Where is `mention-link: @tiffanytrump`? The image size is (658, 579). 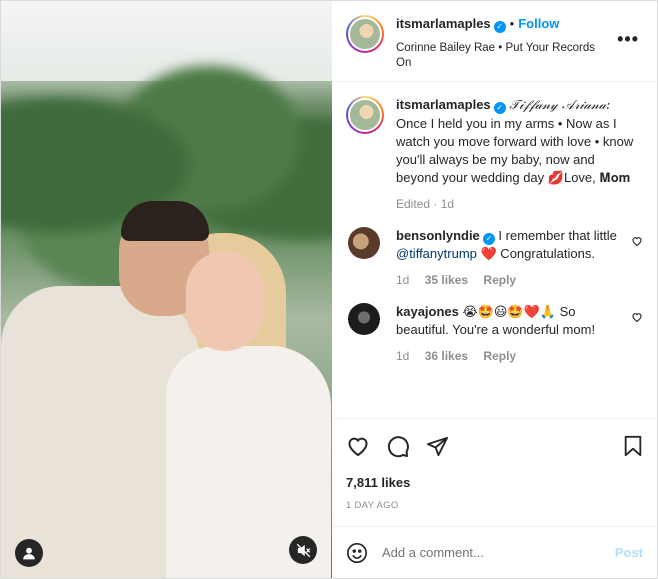 mention-link: @tiffanytrump is located at coordinates (436, 253).